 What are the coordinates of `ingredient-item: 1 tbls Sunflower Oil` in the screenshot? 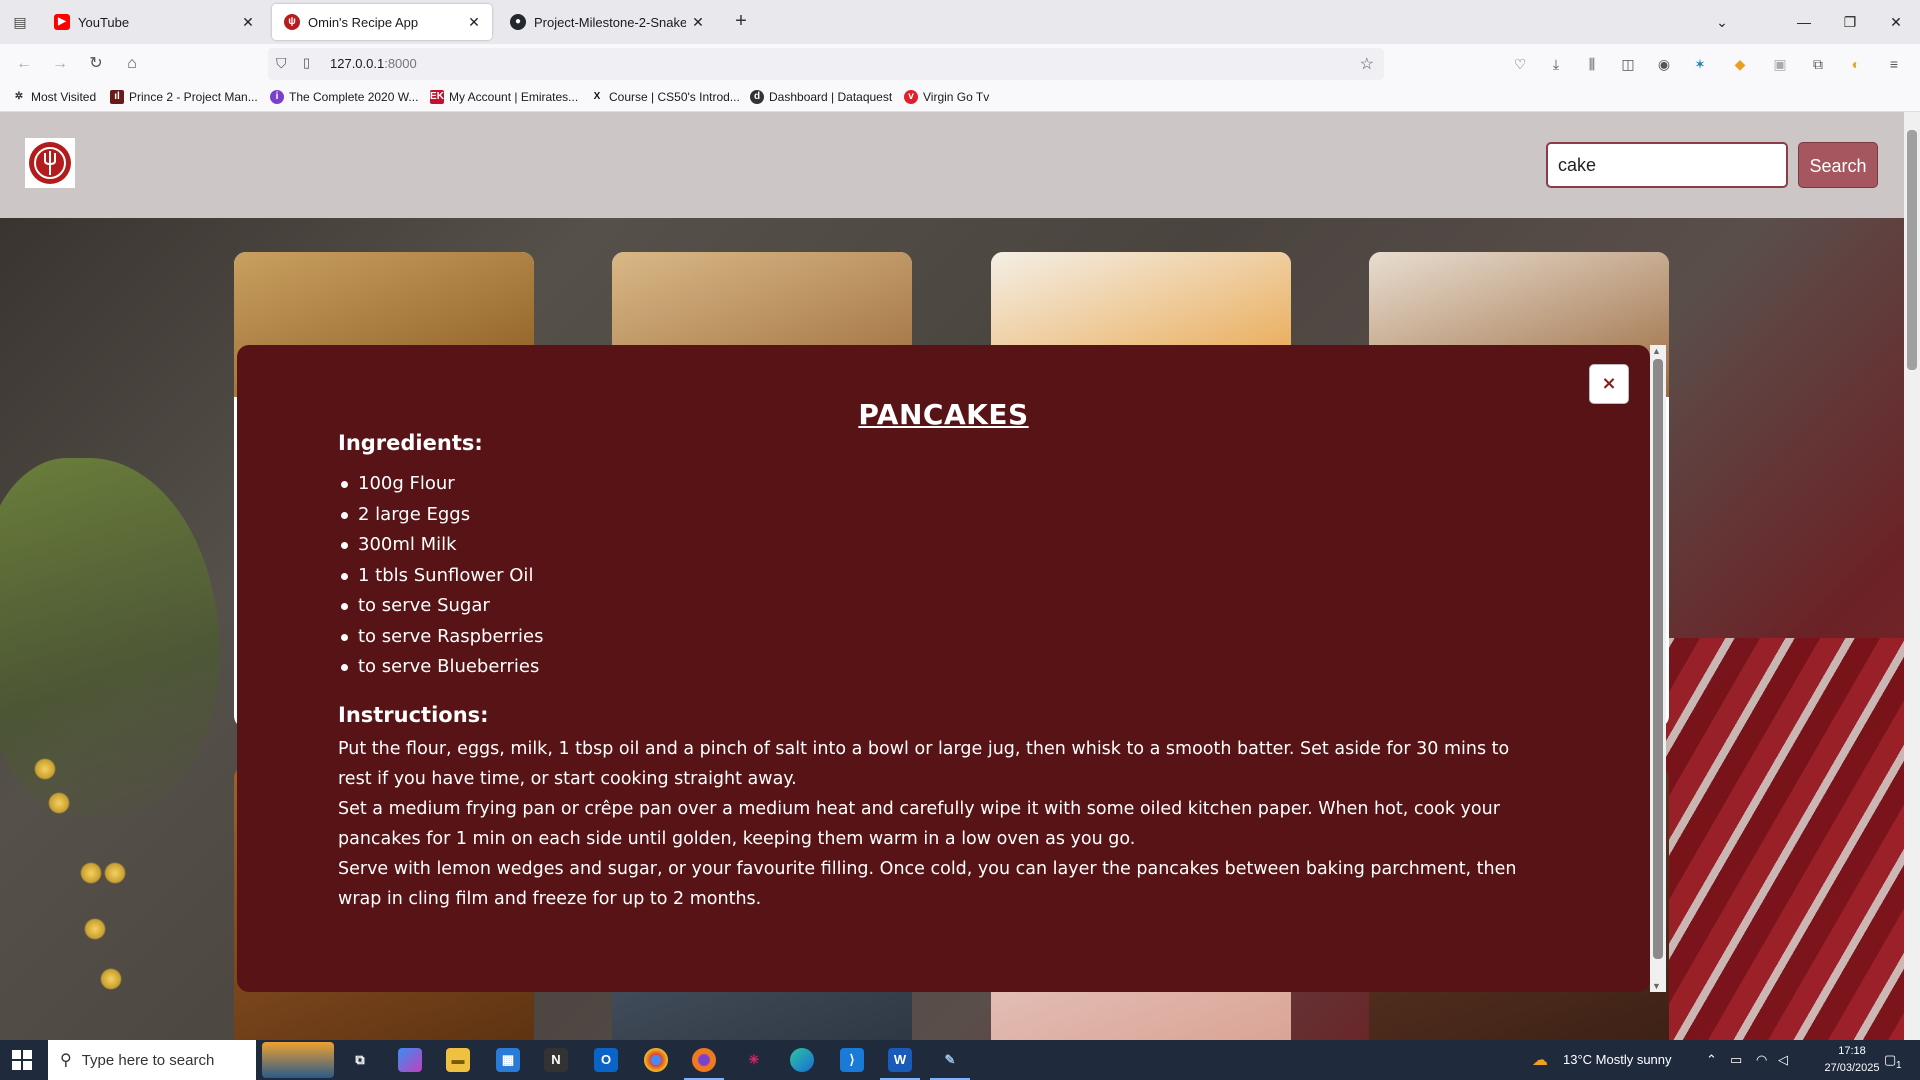 It's located at (440, 576).